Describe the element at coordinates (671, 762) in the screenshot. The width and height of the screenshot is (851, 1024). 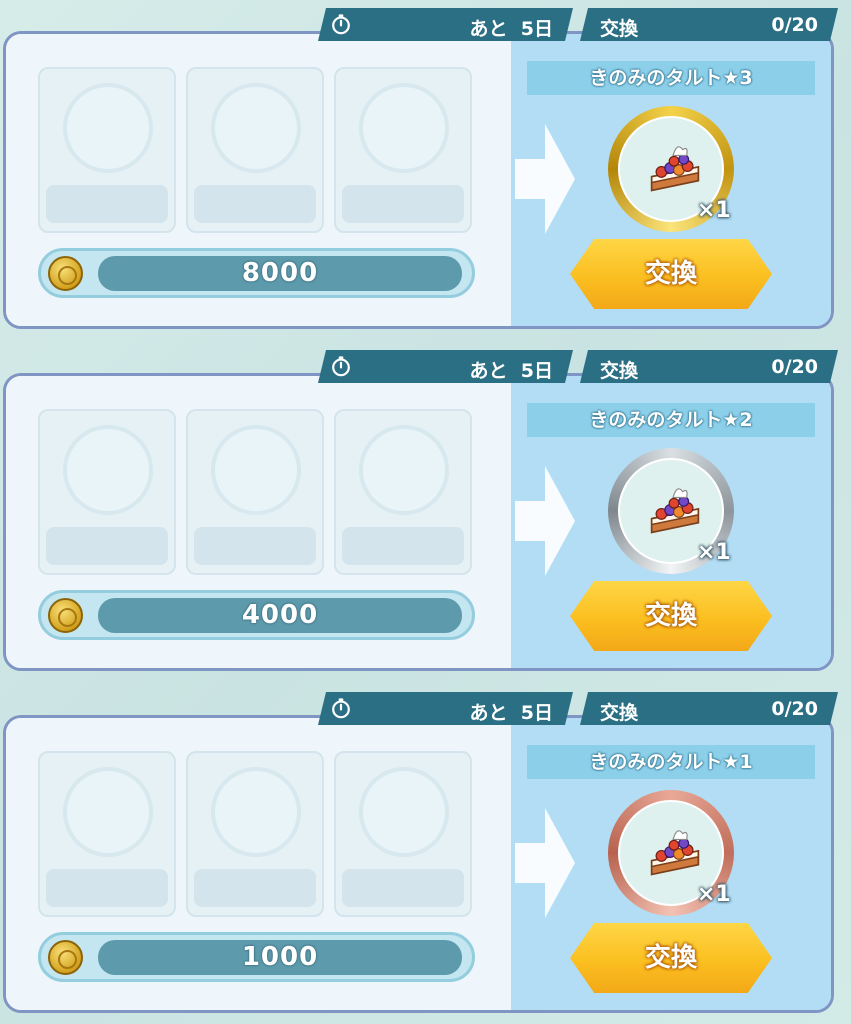
I see `reward-item-name: きのみのタルト★1` at that location.